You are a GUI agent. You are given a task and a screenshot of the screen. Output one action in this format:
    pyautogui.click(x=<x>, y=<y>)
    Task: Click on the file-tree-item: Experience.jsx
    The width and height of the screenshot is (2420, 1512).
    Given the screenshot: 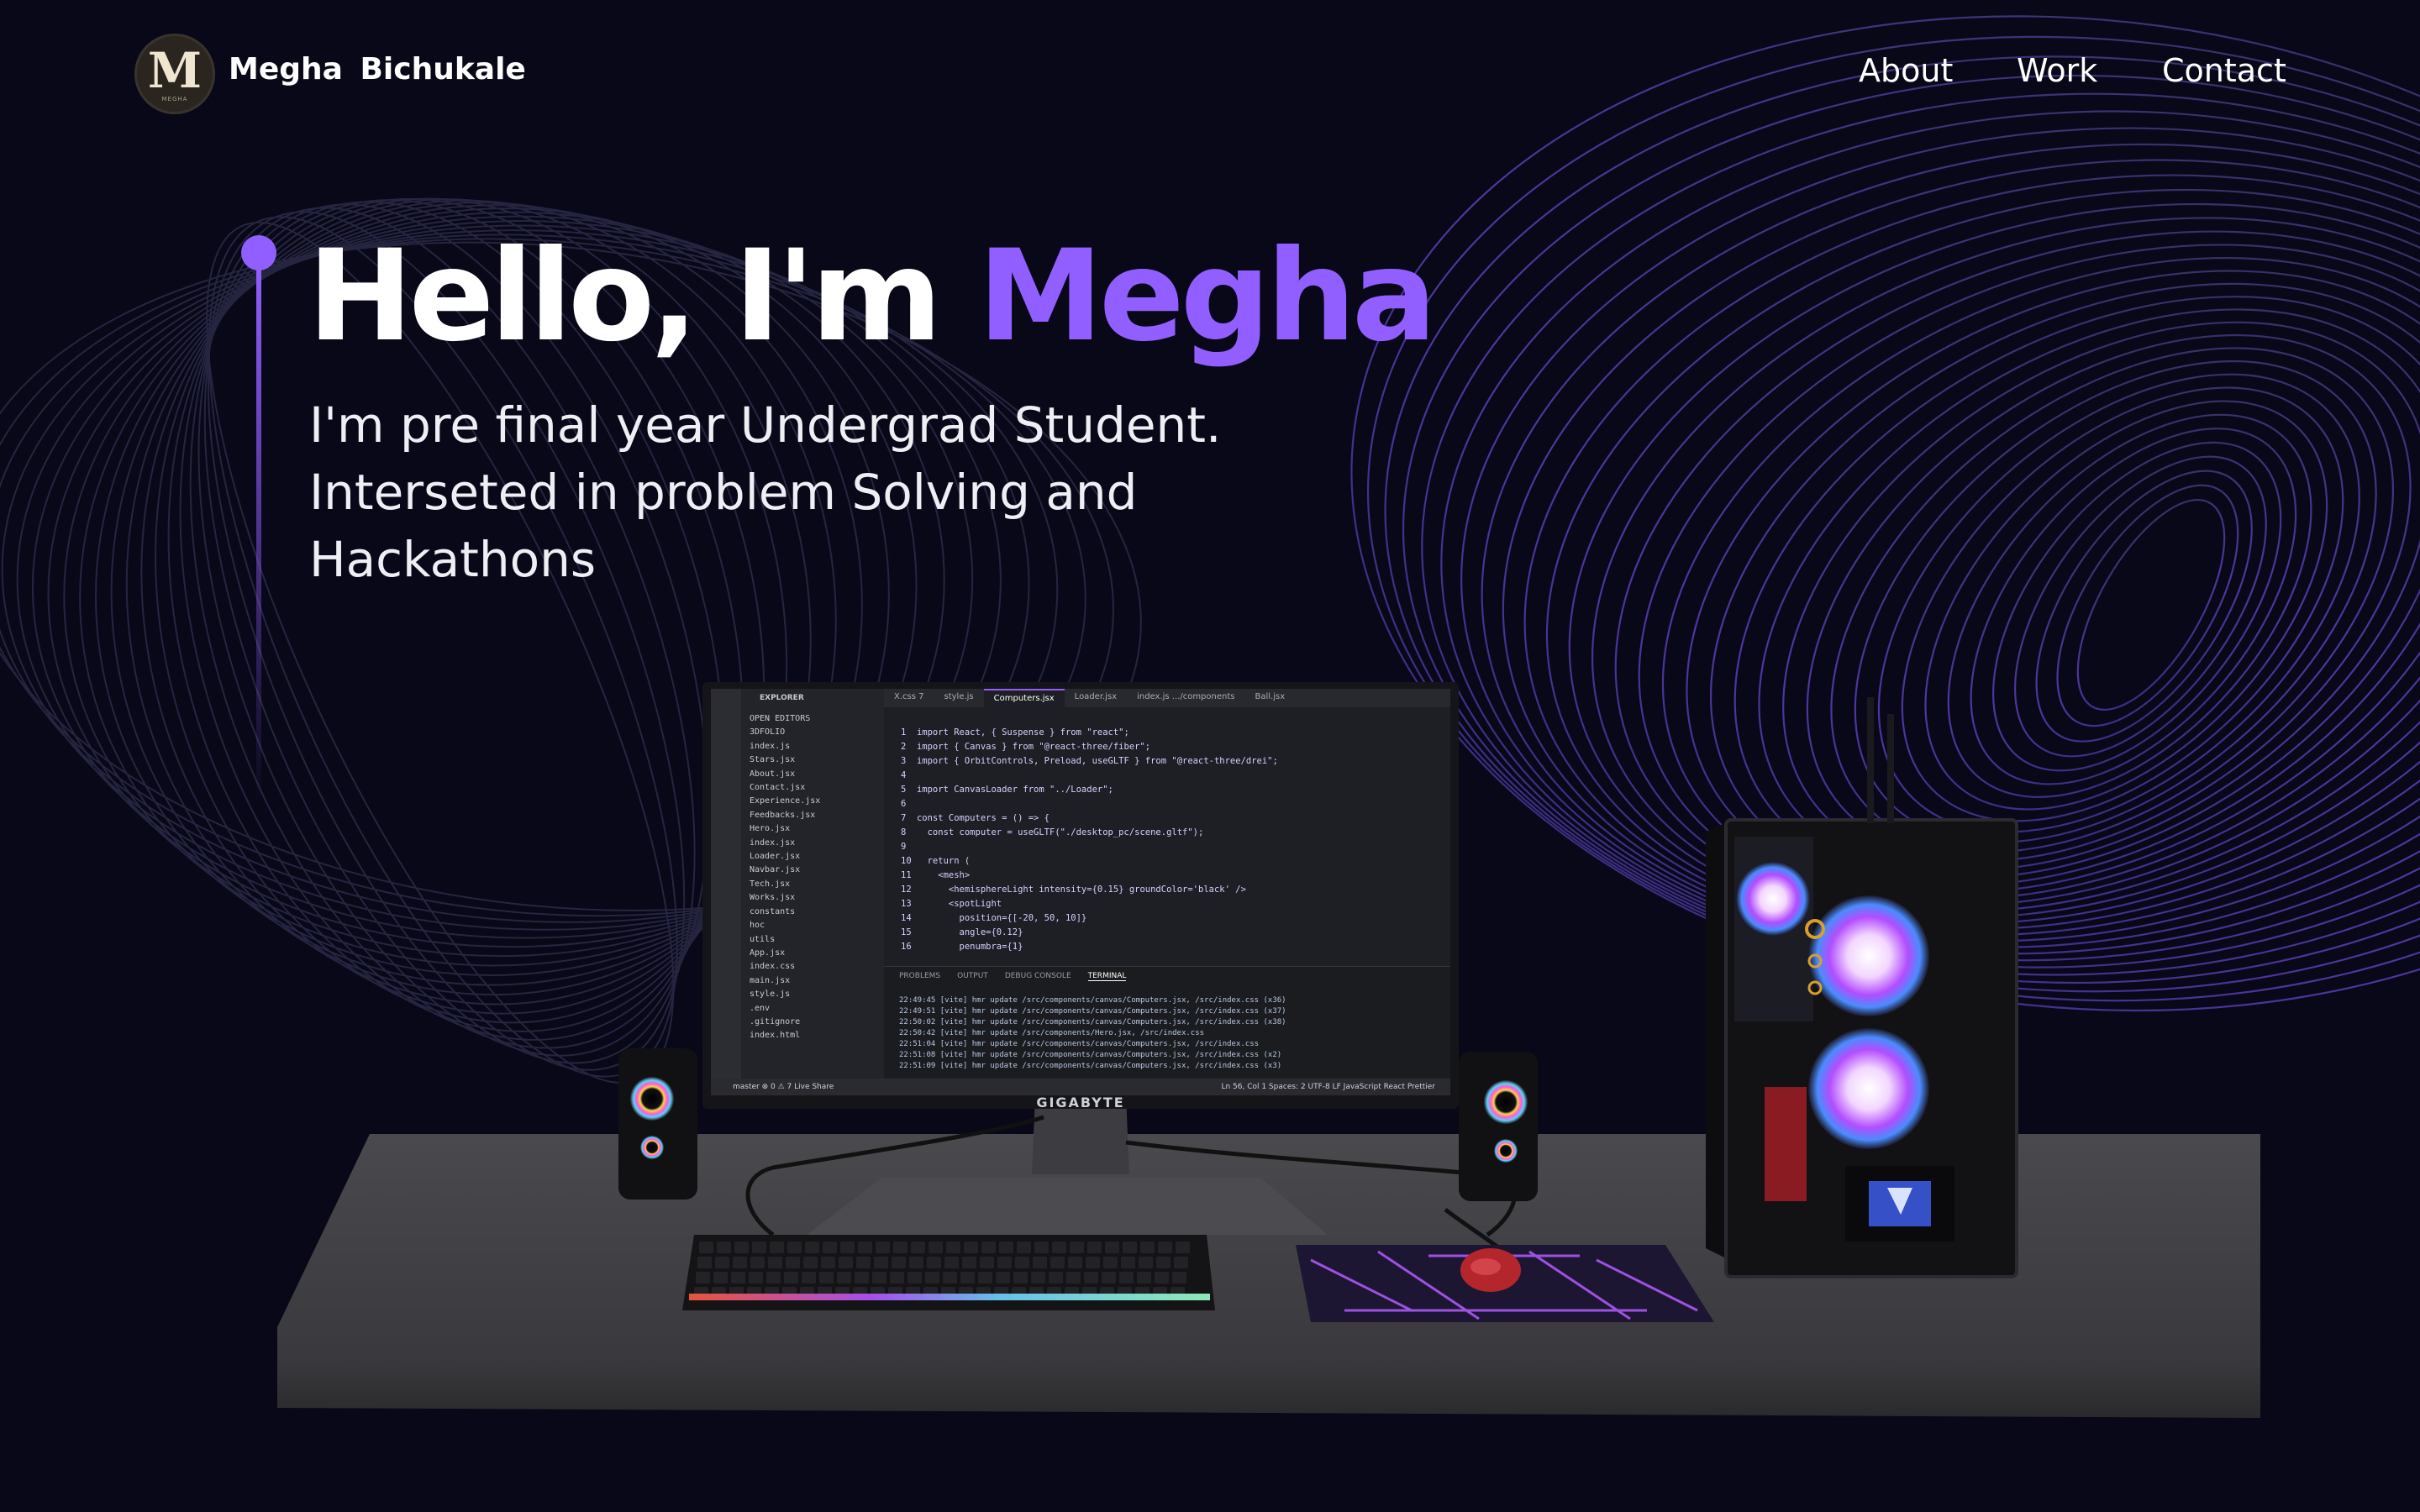 What is the action you would take?
    pyautogui.click(x=817, y=801)
    